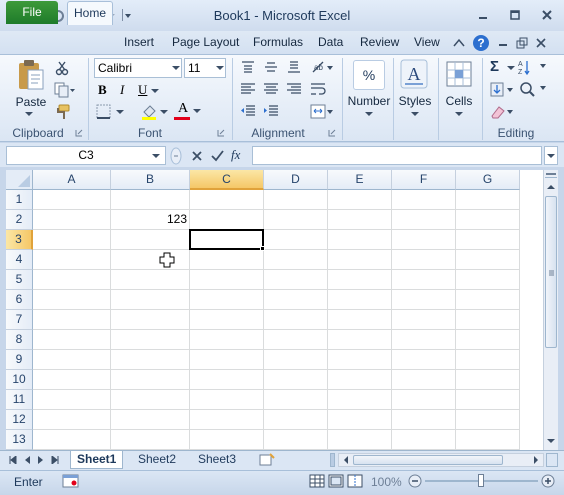 Image resolution: width=564 pixels, height=495 pixels. I want to click on cells-icon, so click(459, 74).